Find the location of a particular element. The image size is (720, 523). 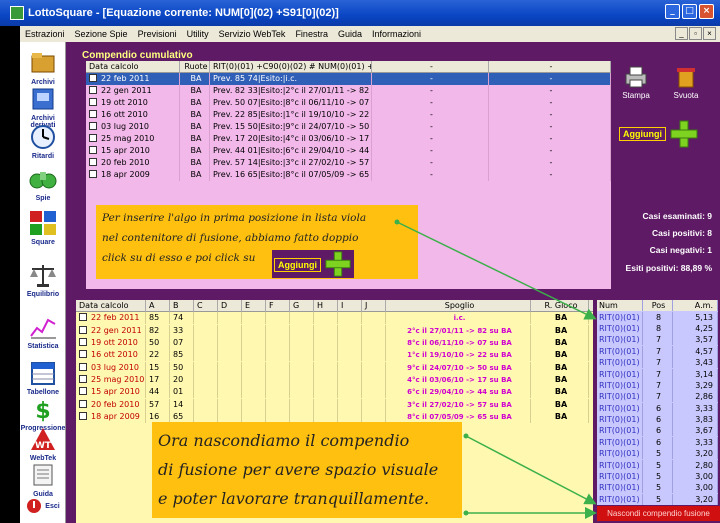

col-num: Num is located at coordinates (620, 306).